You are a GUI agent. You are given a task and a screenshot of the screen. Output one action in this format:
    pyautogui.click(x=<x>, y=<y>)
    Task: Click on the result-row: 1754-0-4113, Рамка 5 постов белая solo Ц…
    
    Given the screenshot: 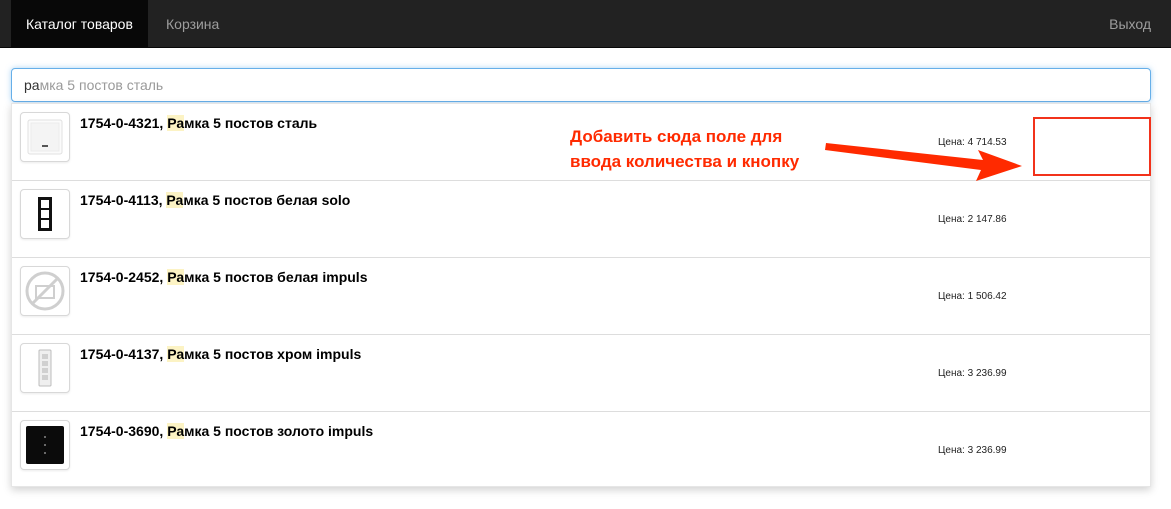 What is the action you would take?
    pyautogui.click(x=581, y=219)
    